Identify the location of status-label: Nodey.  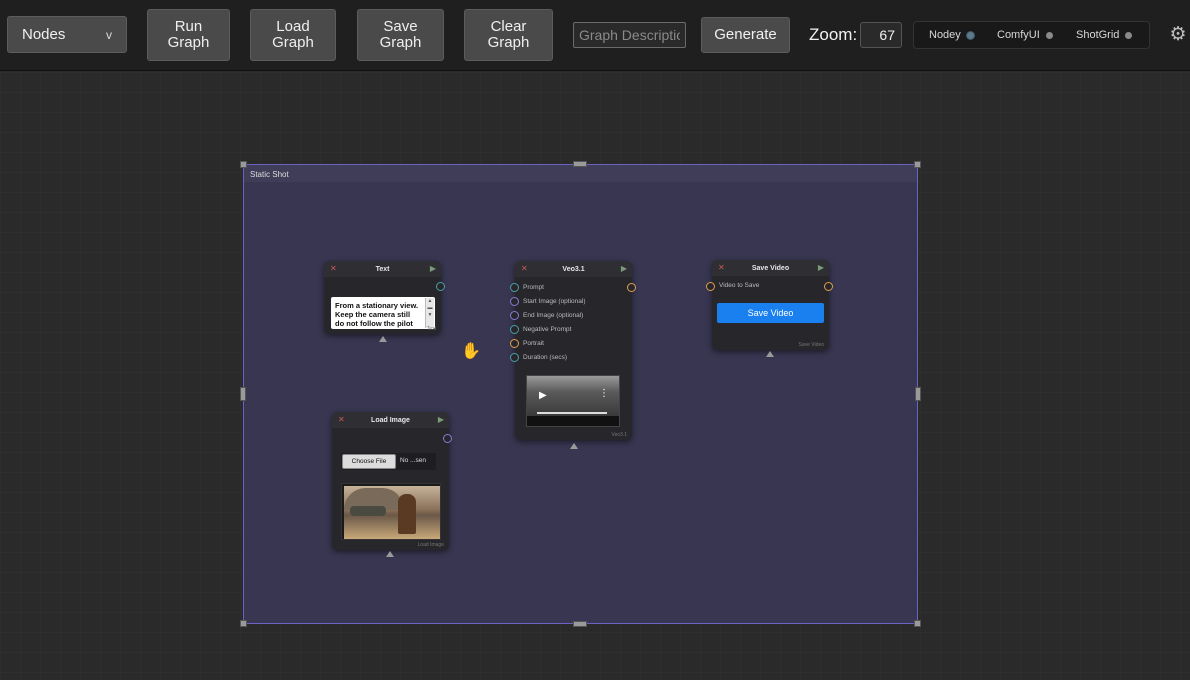
(945, 35).